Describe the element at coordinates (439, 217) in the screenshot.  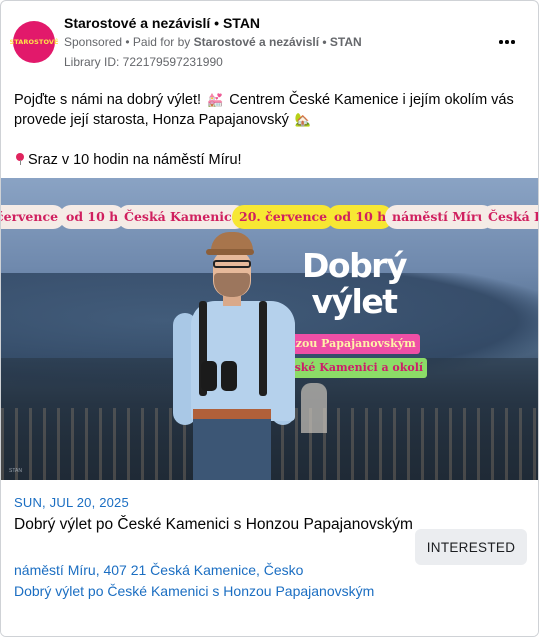
I see `ticker-pill: náměstí Míru` at that location.